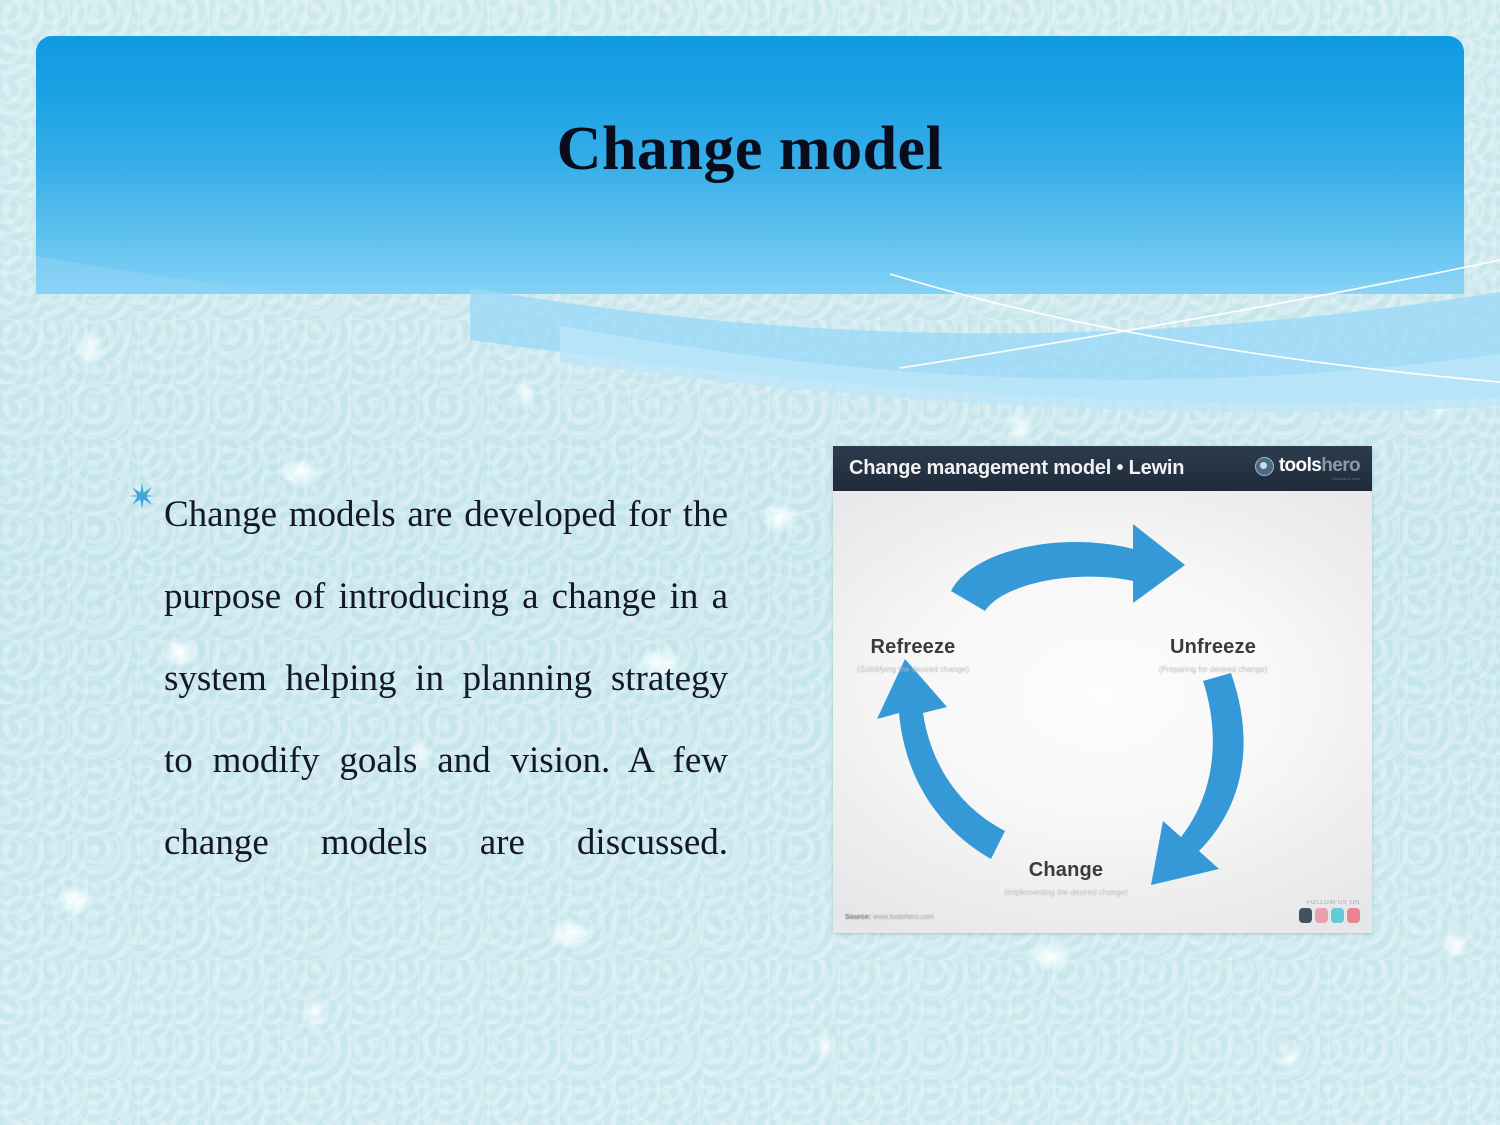 This screenshot has height=1125, width=1500. I want to click on logo-secondary-text: hero, so click(1340, 465).